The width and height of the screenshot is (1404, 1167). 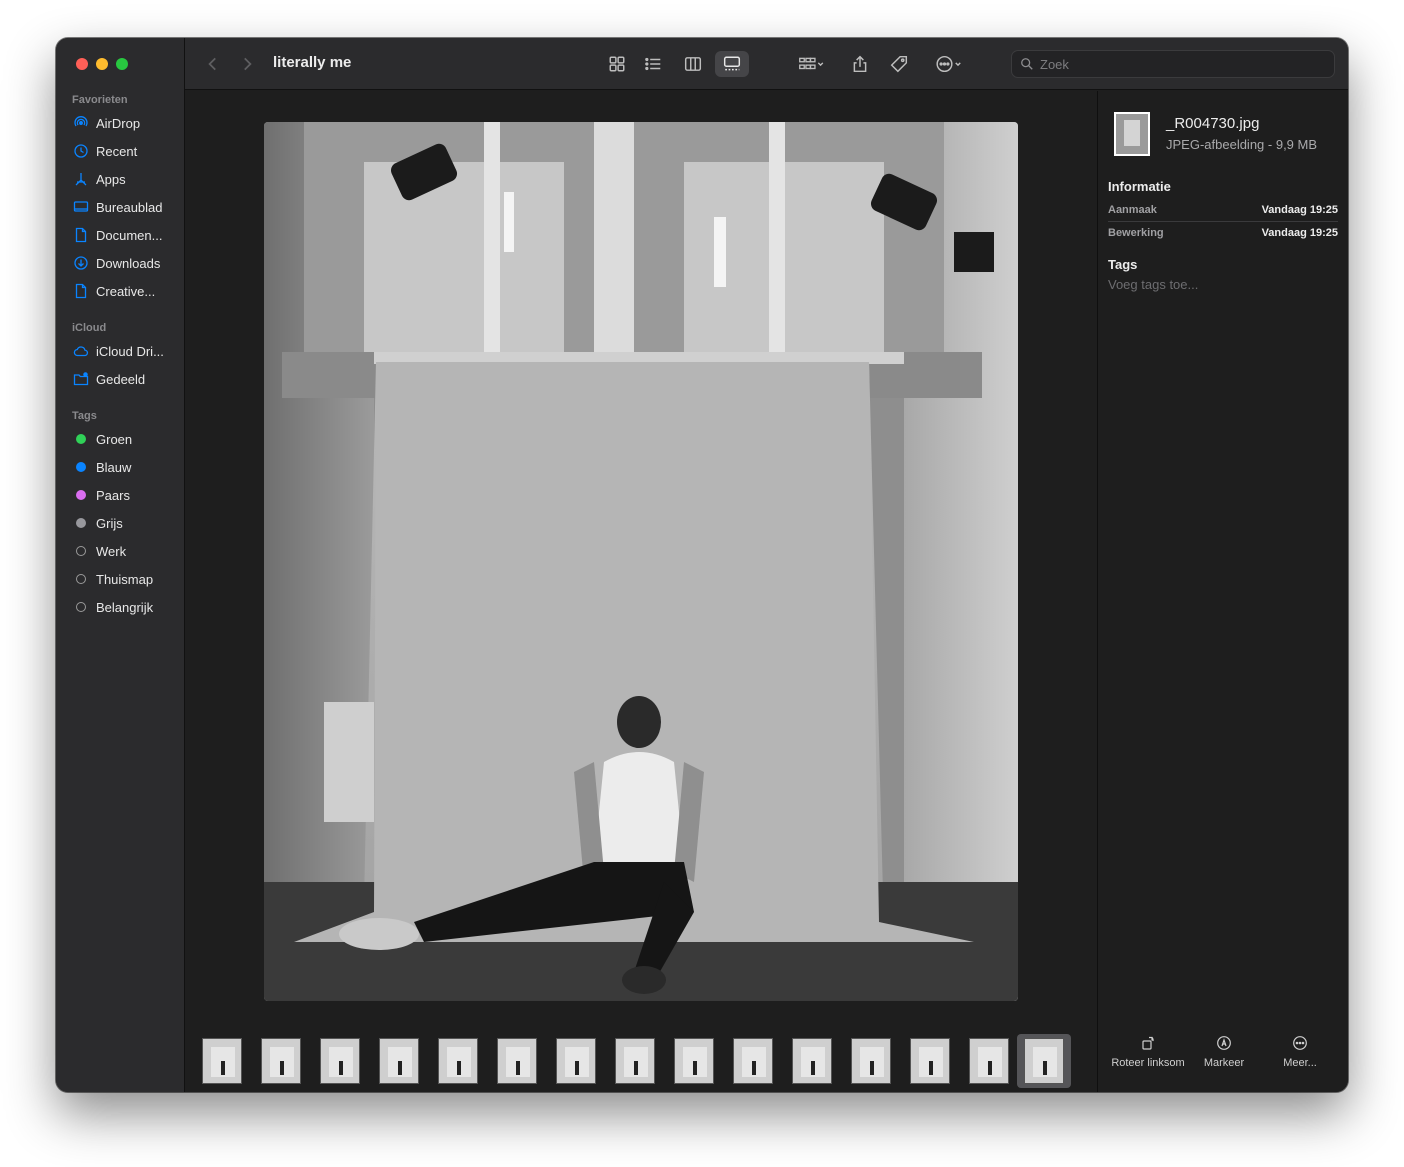 I want to click on search-icon, so click(x=1027, y=64).